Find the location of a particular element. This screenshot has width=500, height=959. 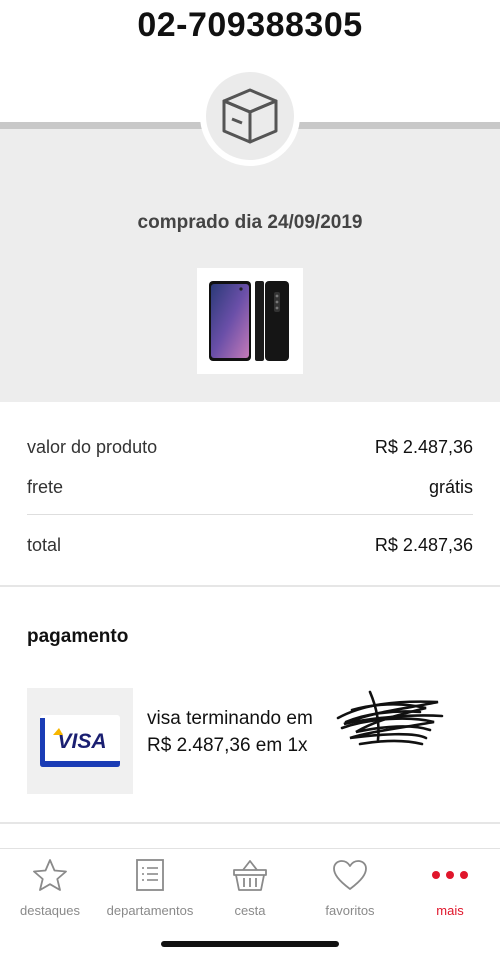

shipping-row: frete grátis is located at coordinates (250, 487).